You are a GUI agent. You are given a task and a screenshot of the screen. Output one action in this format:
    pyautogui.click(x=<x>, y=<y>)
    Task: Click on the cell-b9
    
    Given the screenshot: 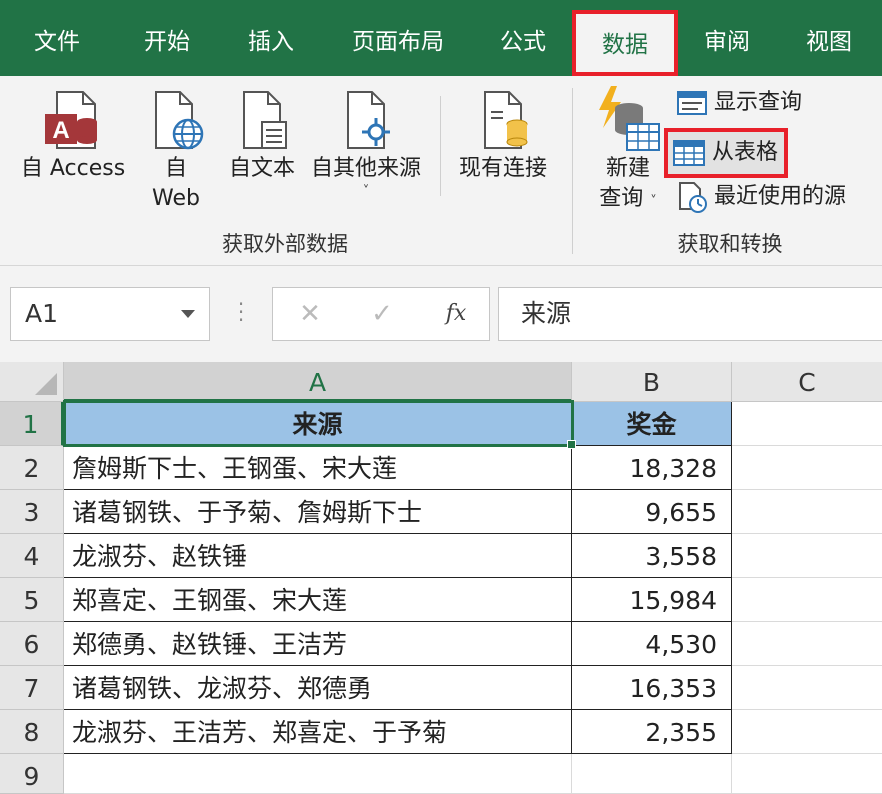 What is the action you would take?
    pyautogui.click(x=652, y=774)
    